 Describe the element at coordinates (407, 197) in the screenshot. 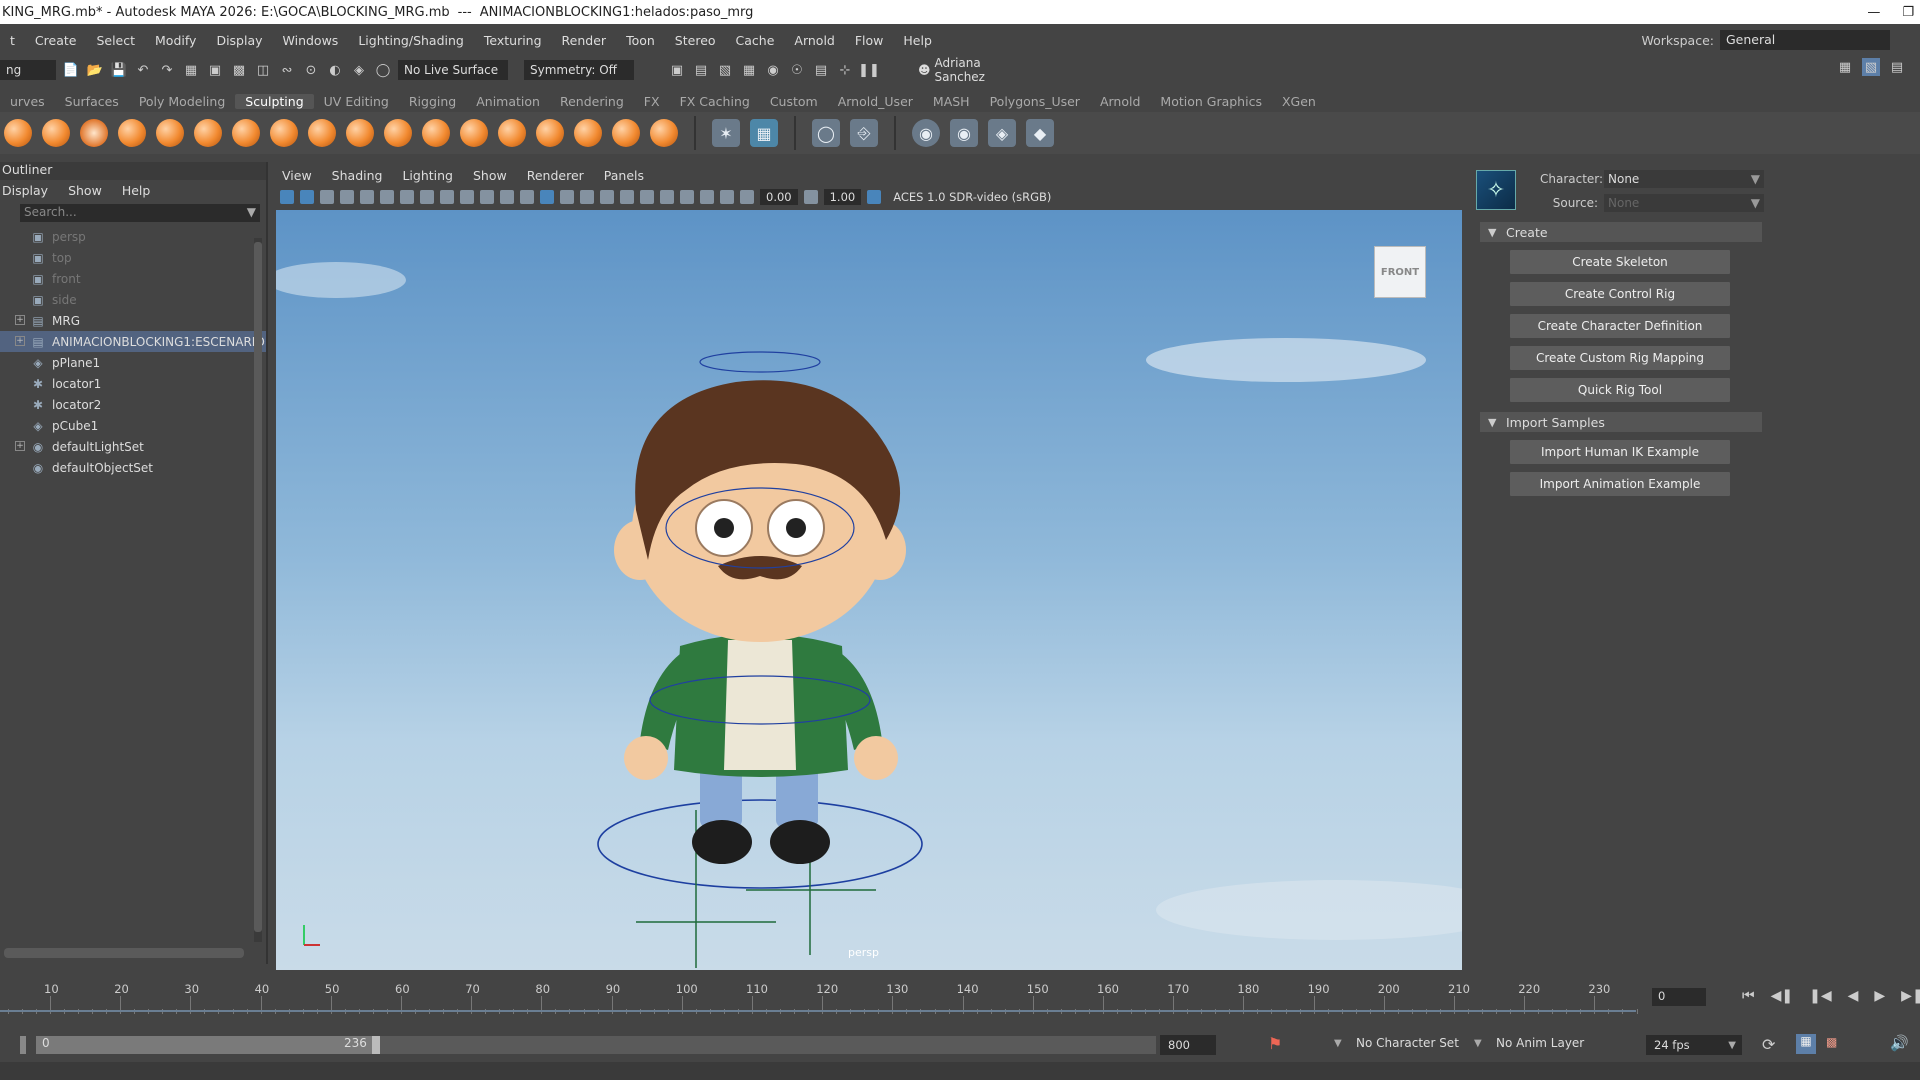

I see `grid-icon` at that location.